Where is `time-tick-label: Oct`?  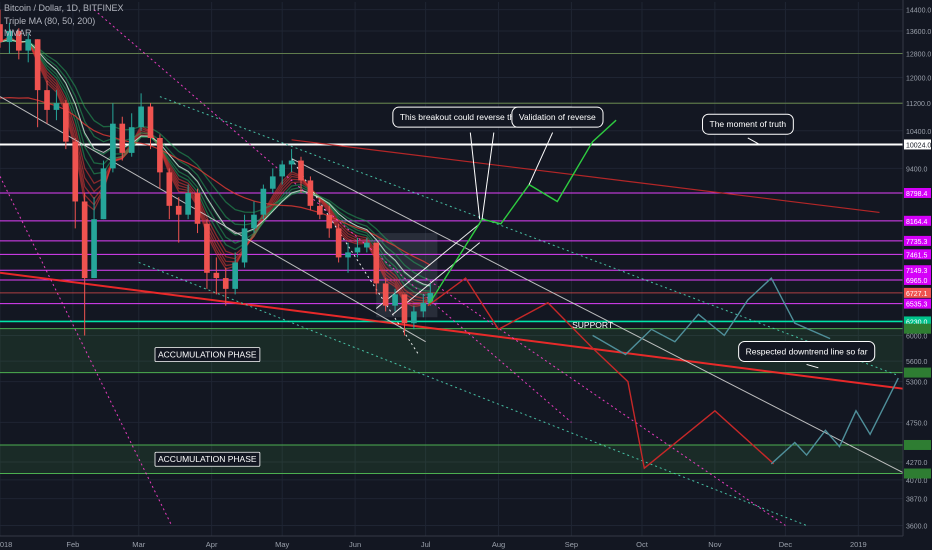 time-tick-label: Oct is located at coordinates (642, 544).